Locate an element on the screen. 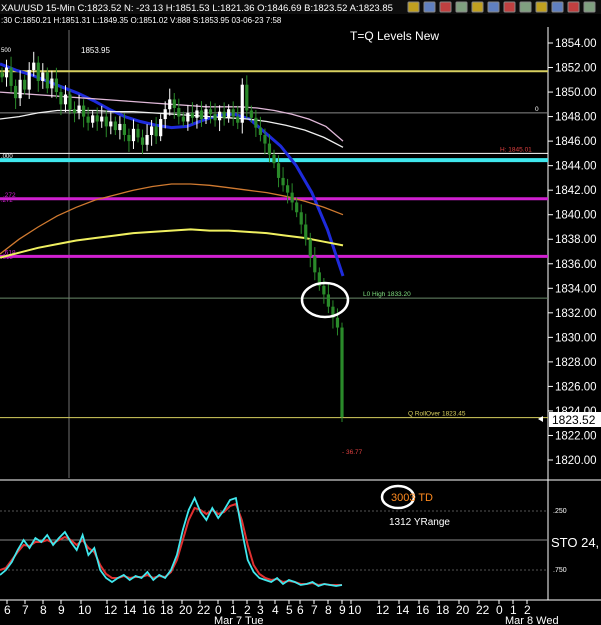  left-level-label: .000 is located at coordinates (7, 157).